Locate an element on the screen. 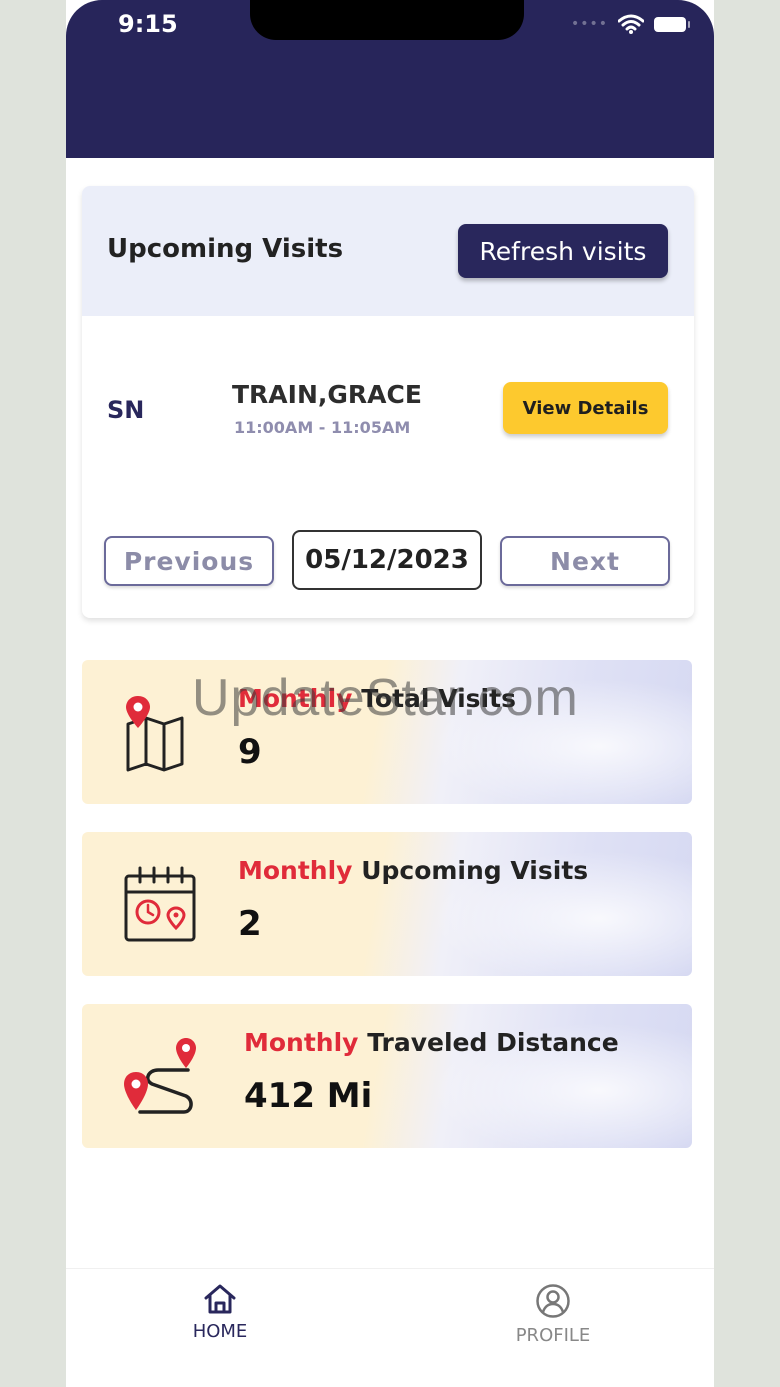 The image size is (780, 1387). status-icons: •••• is located at coordinates (630, 24).